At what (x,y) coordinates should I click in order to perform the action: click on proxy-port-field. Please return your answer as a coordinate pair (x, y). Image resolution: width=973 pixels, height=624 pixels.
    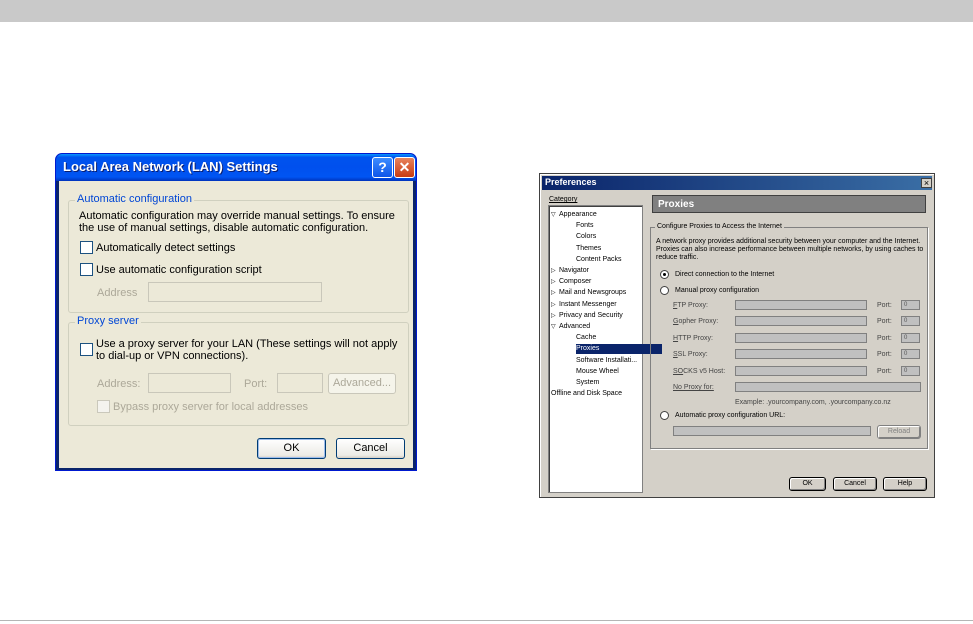
    Looking at the image, I should click on (300, 383).